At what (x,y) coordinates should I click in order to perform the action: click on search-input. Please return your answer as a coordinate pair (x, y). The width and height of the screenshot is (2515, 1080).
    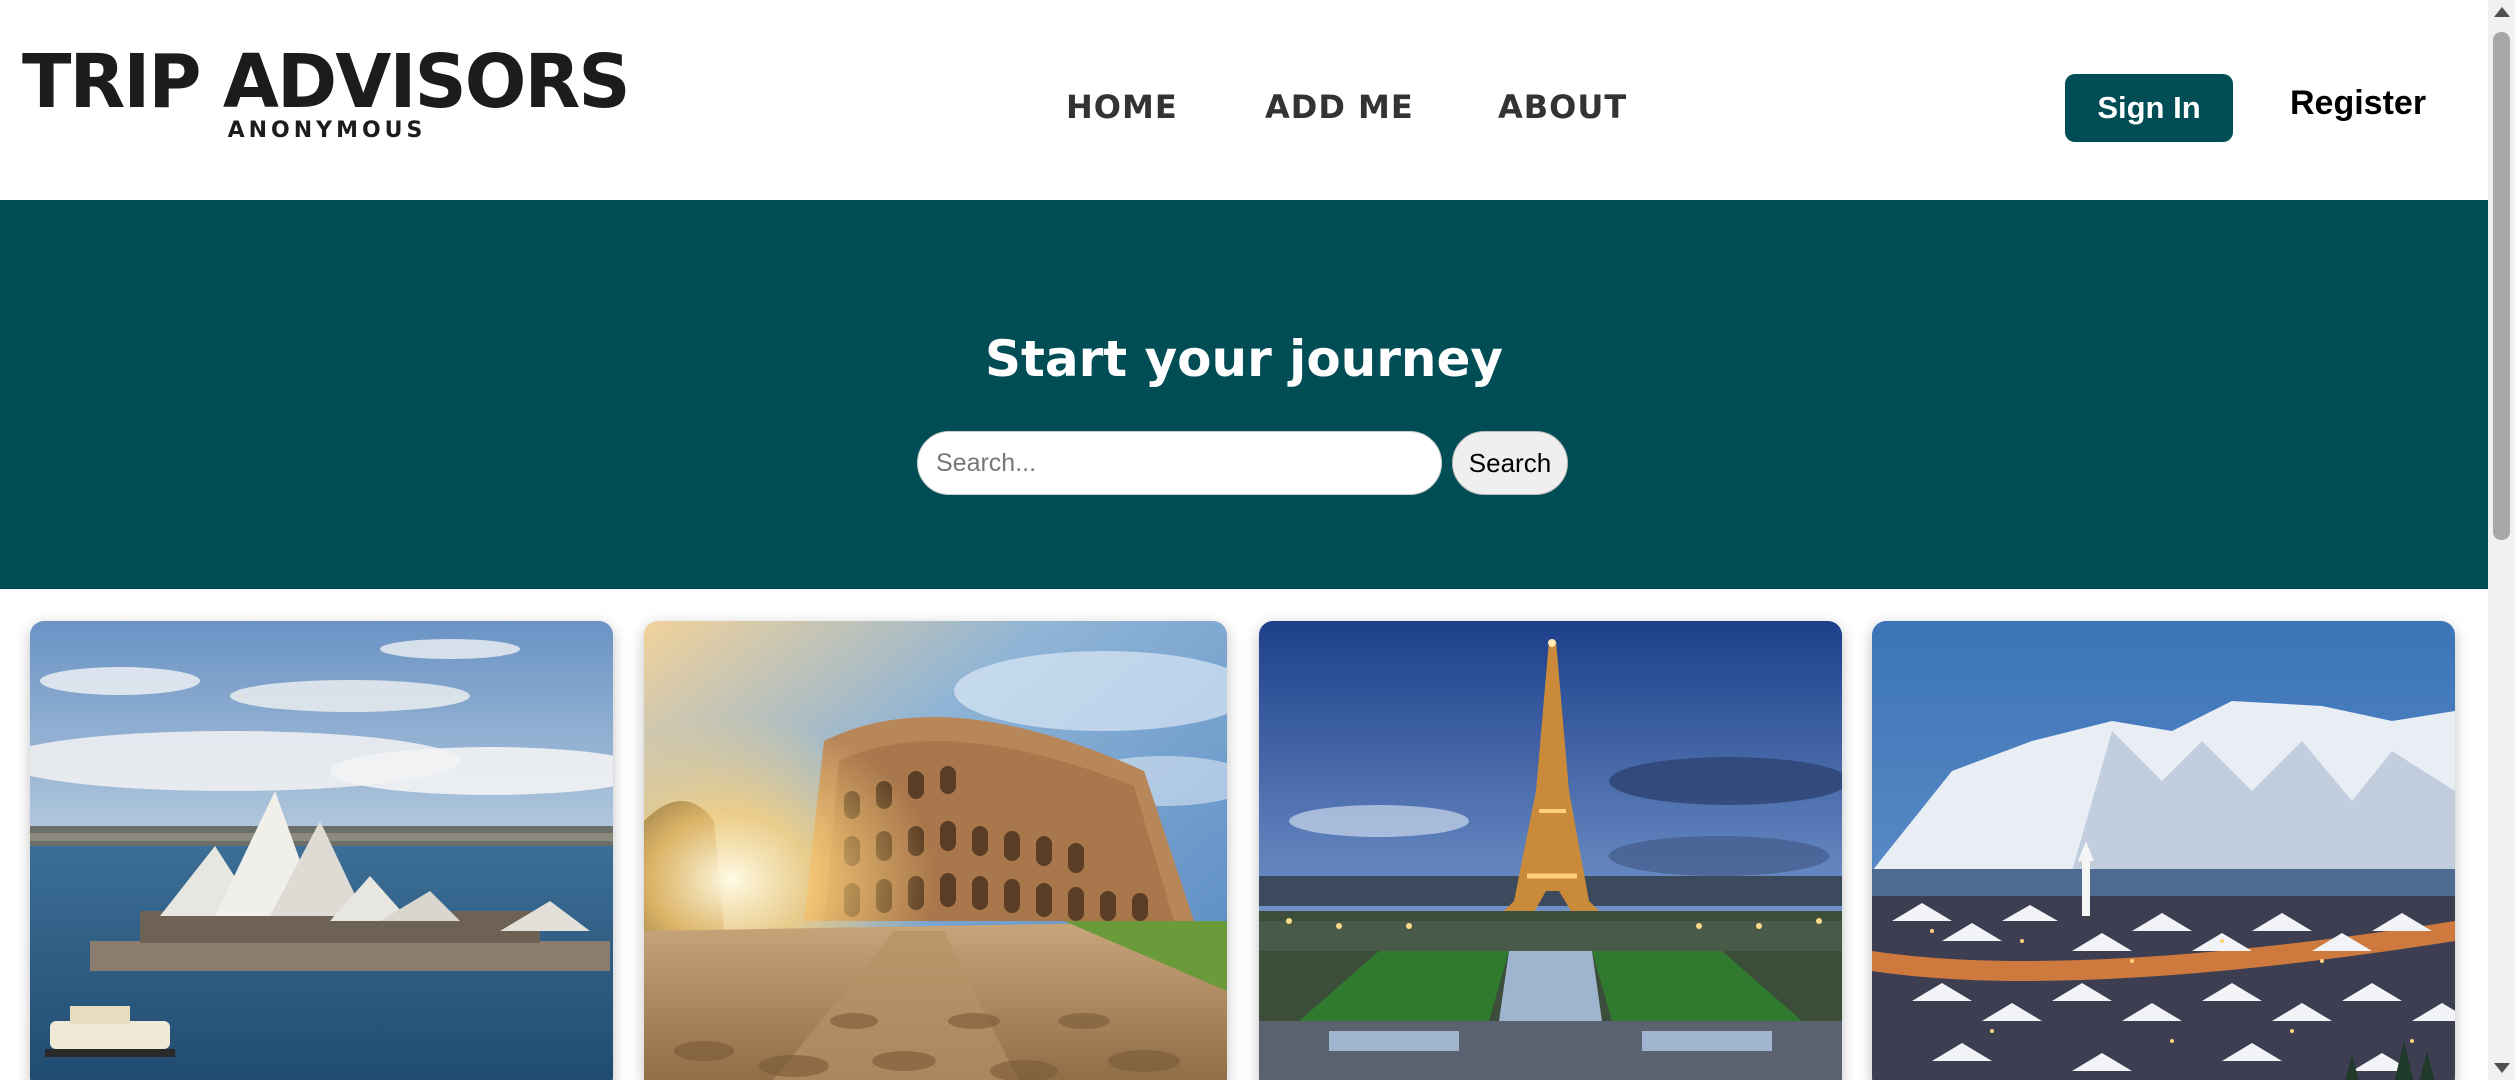
    Looking at the image, I should click on (1179, 463).